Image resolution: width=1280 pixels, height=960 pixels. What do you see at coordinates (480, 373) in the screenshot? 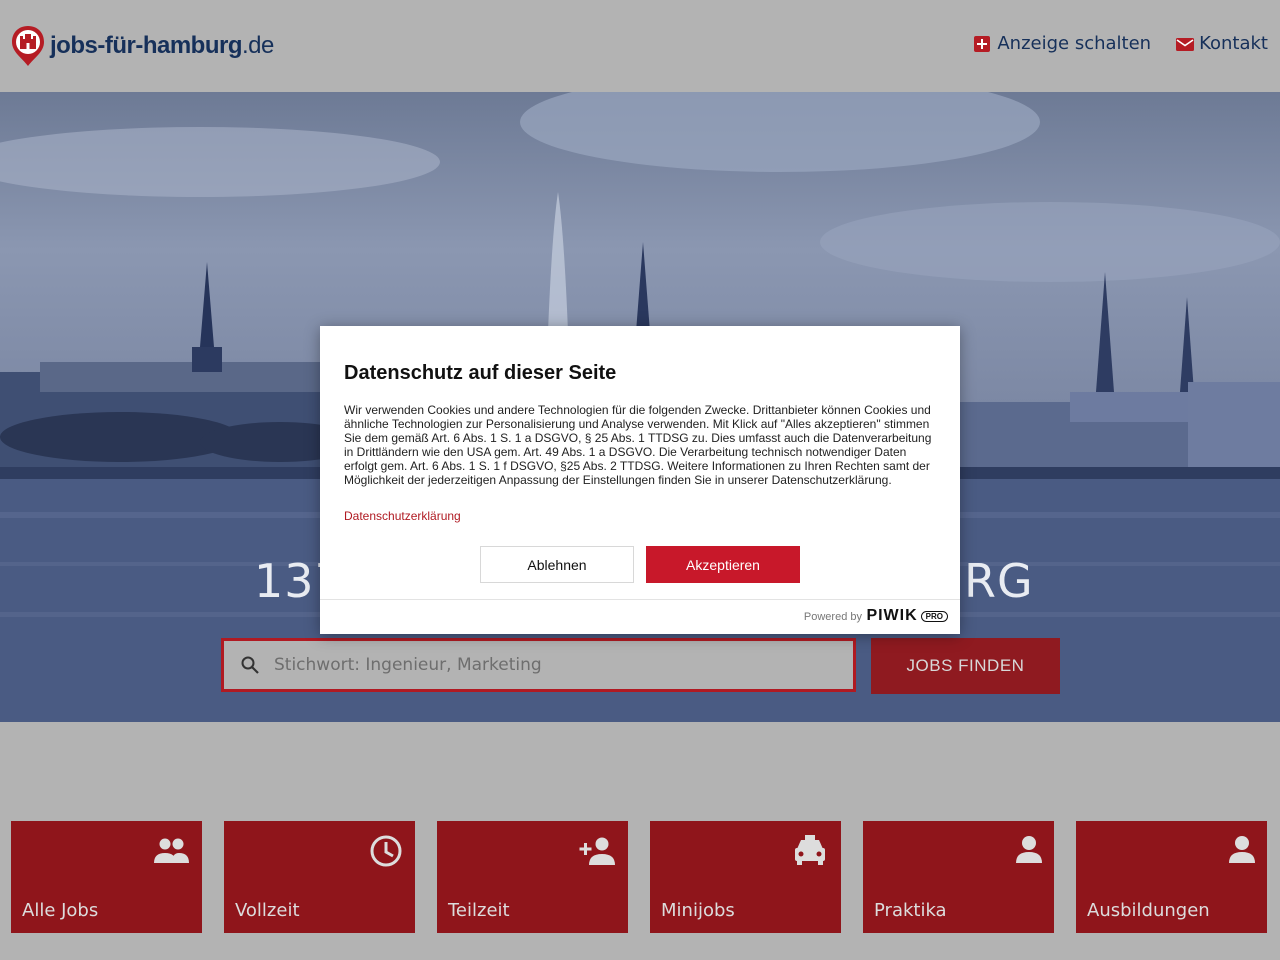
I see `consent-title: Datenschutz auf dieser Seite` at bounding box center [480, 373].